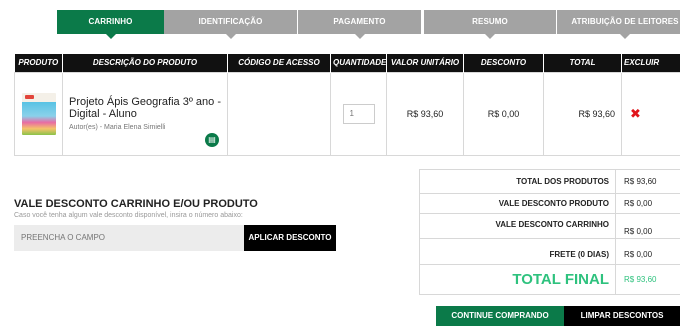 Image resolution: width=680 pixels, height=326 pixels. I want to click on header-access-code: CÓDIGO DE ACESSO, so click(279, 63).